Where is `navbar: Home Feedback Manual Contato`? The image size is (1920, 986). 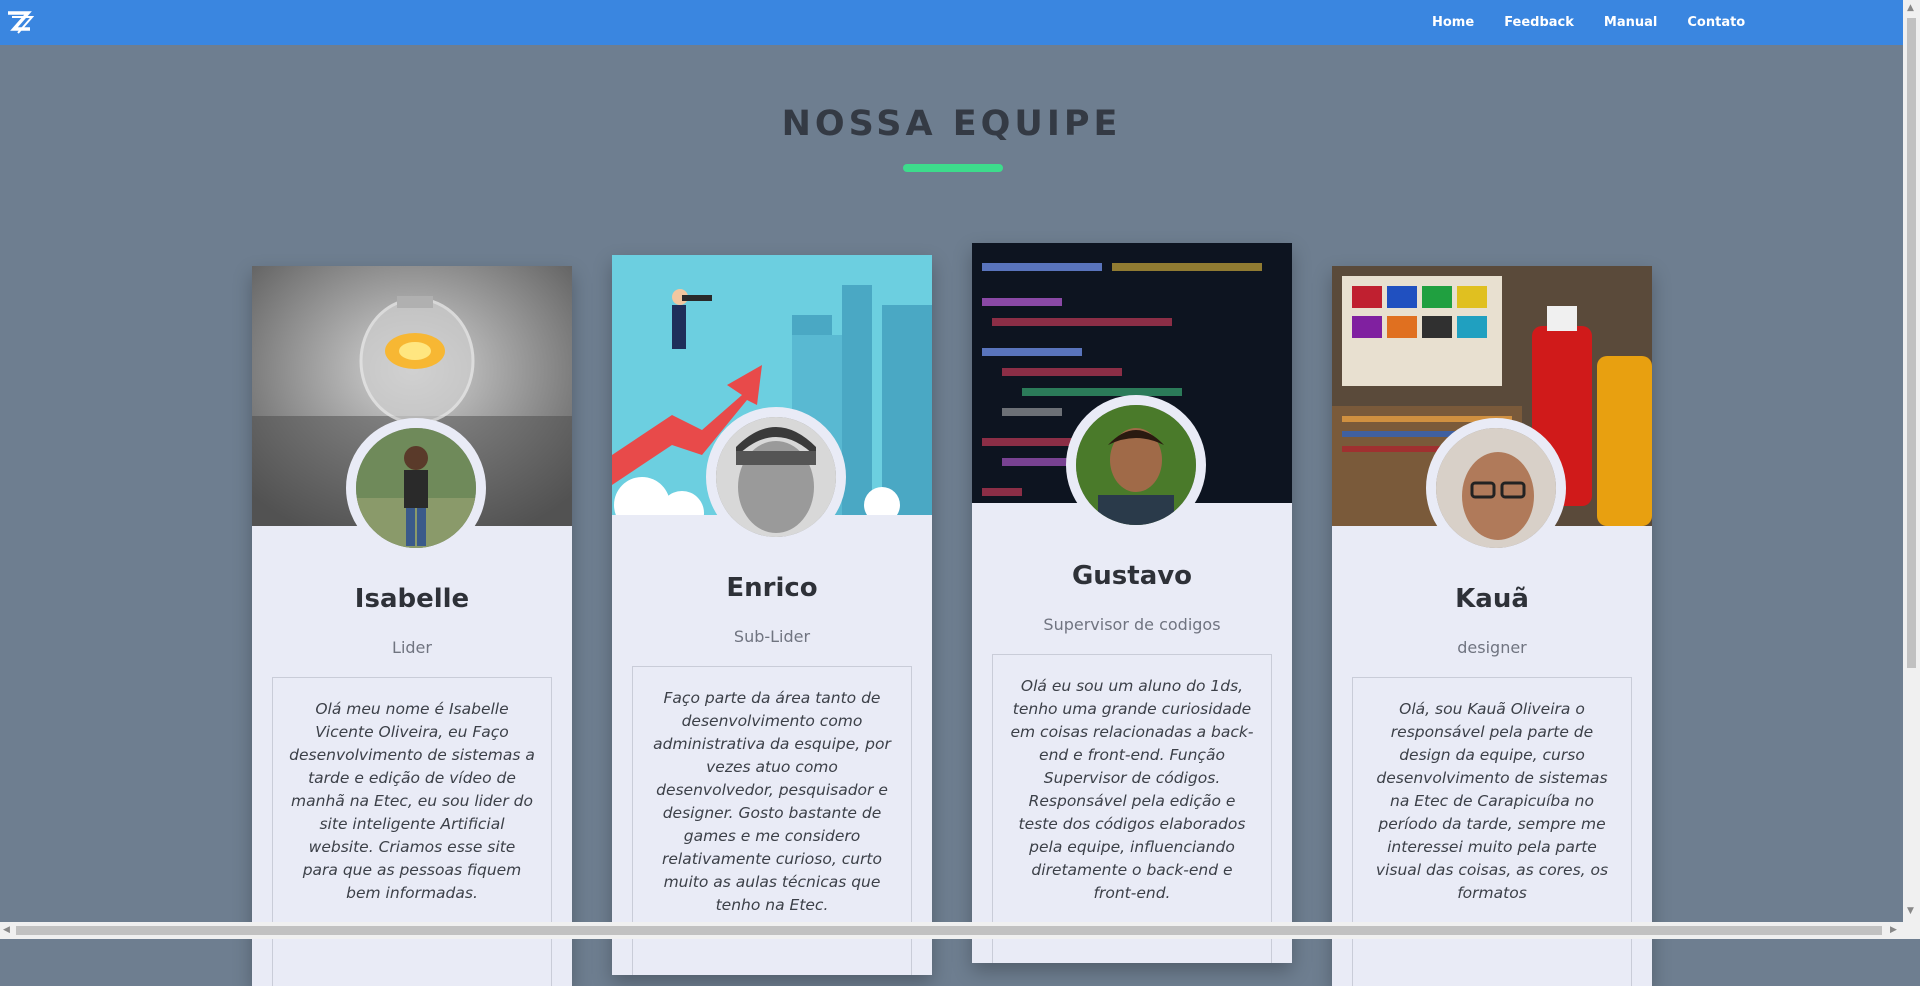
navbar: Home Feedback Manual Contato is located at coordinates (951, 22).